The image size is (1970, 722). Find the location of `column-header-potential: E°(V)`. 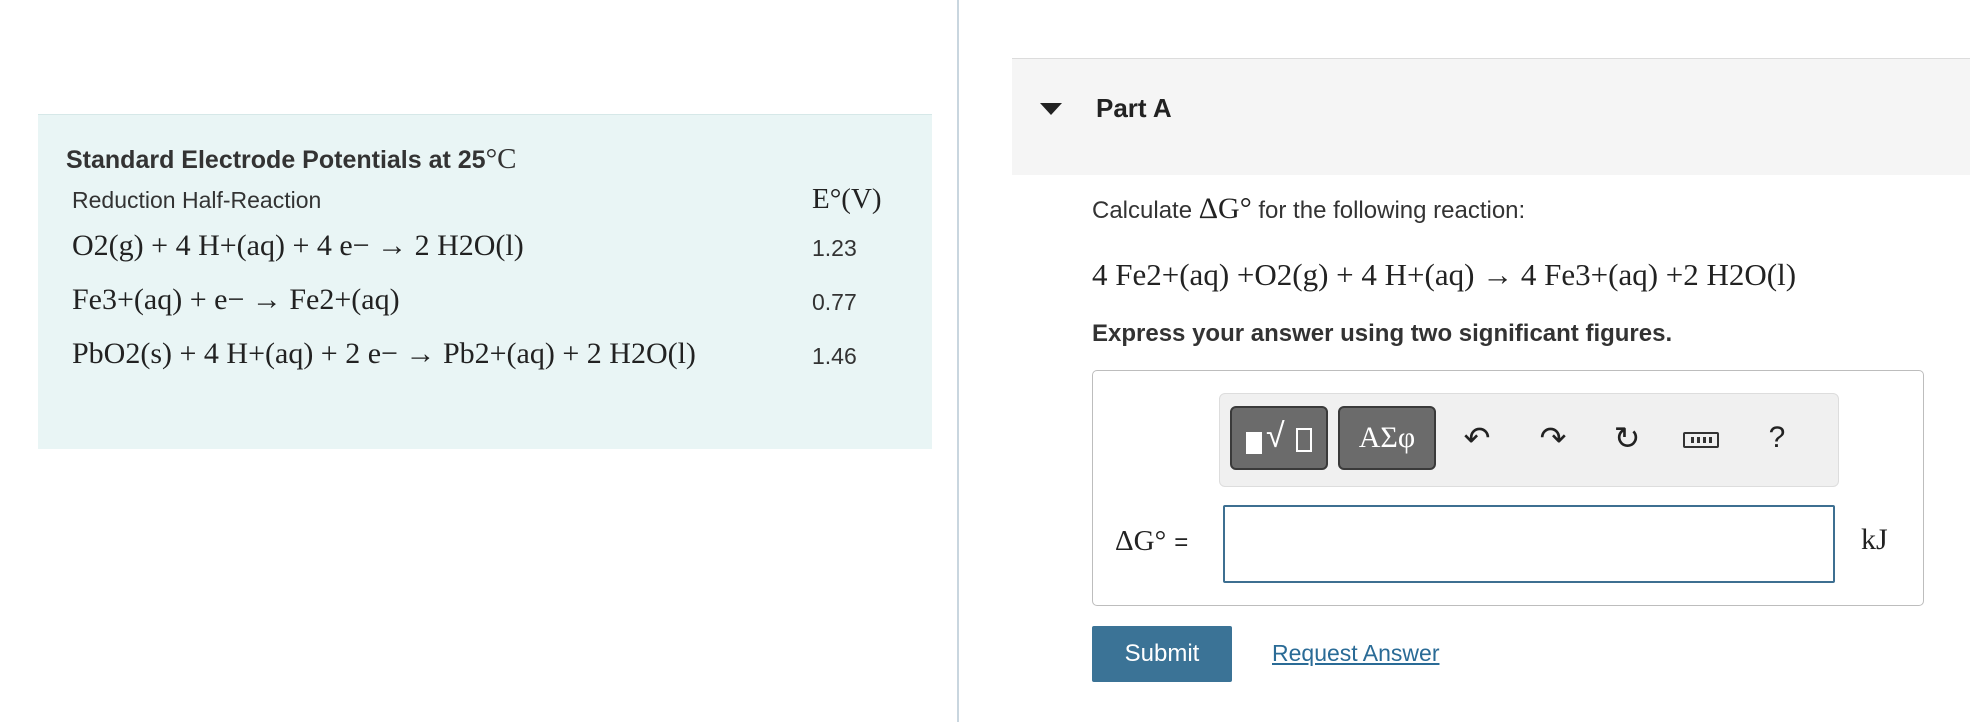

column-header-potential: E°(V) is located at coordinates (847, 199).